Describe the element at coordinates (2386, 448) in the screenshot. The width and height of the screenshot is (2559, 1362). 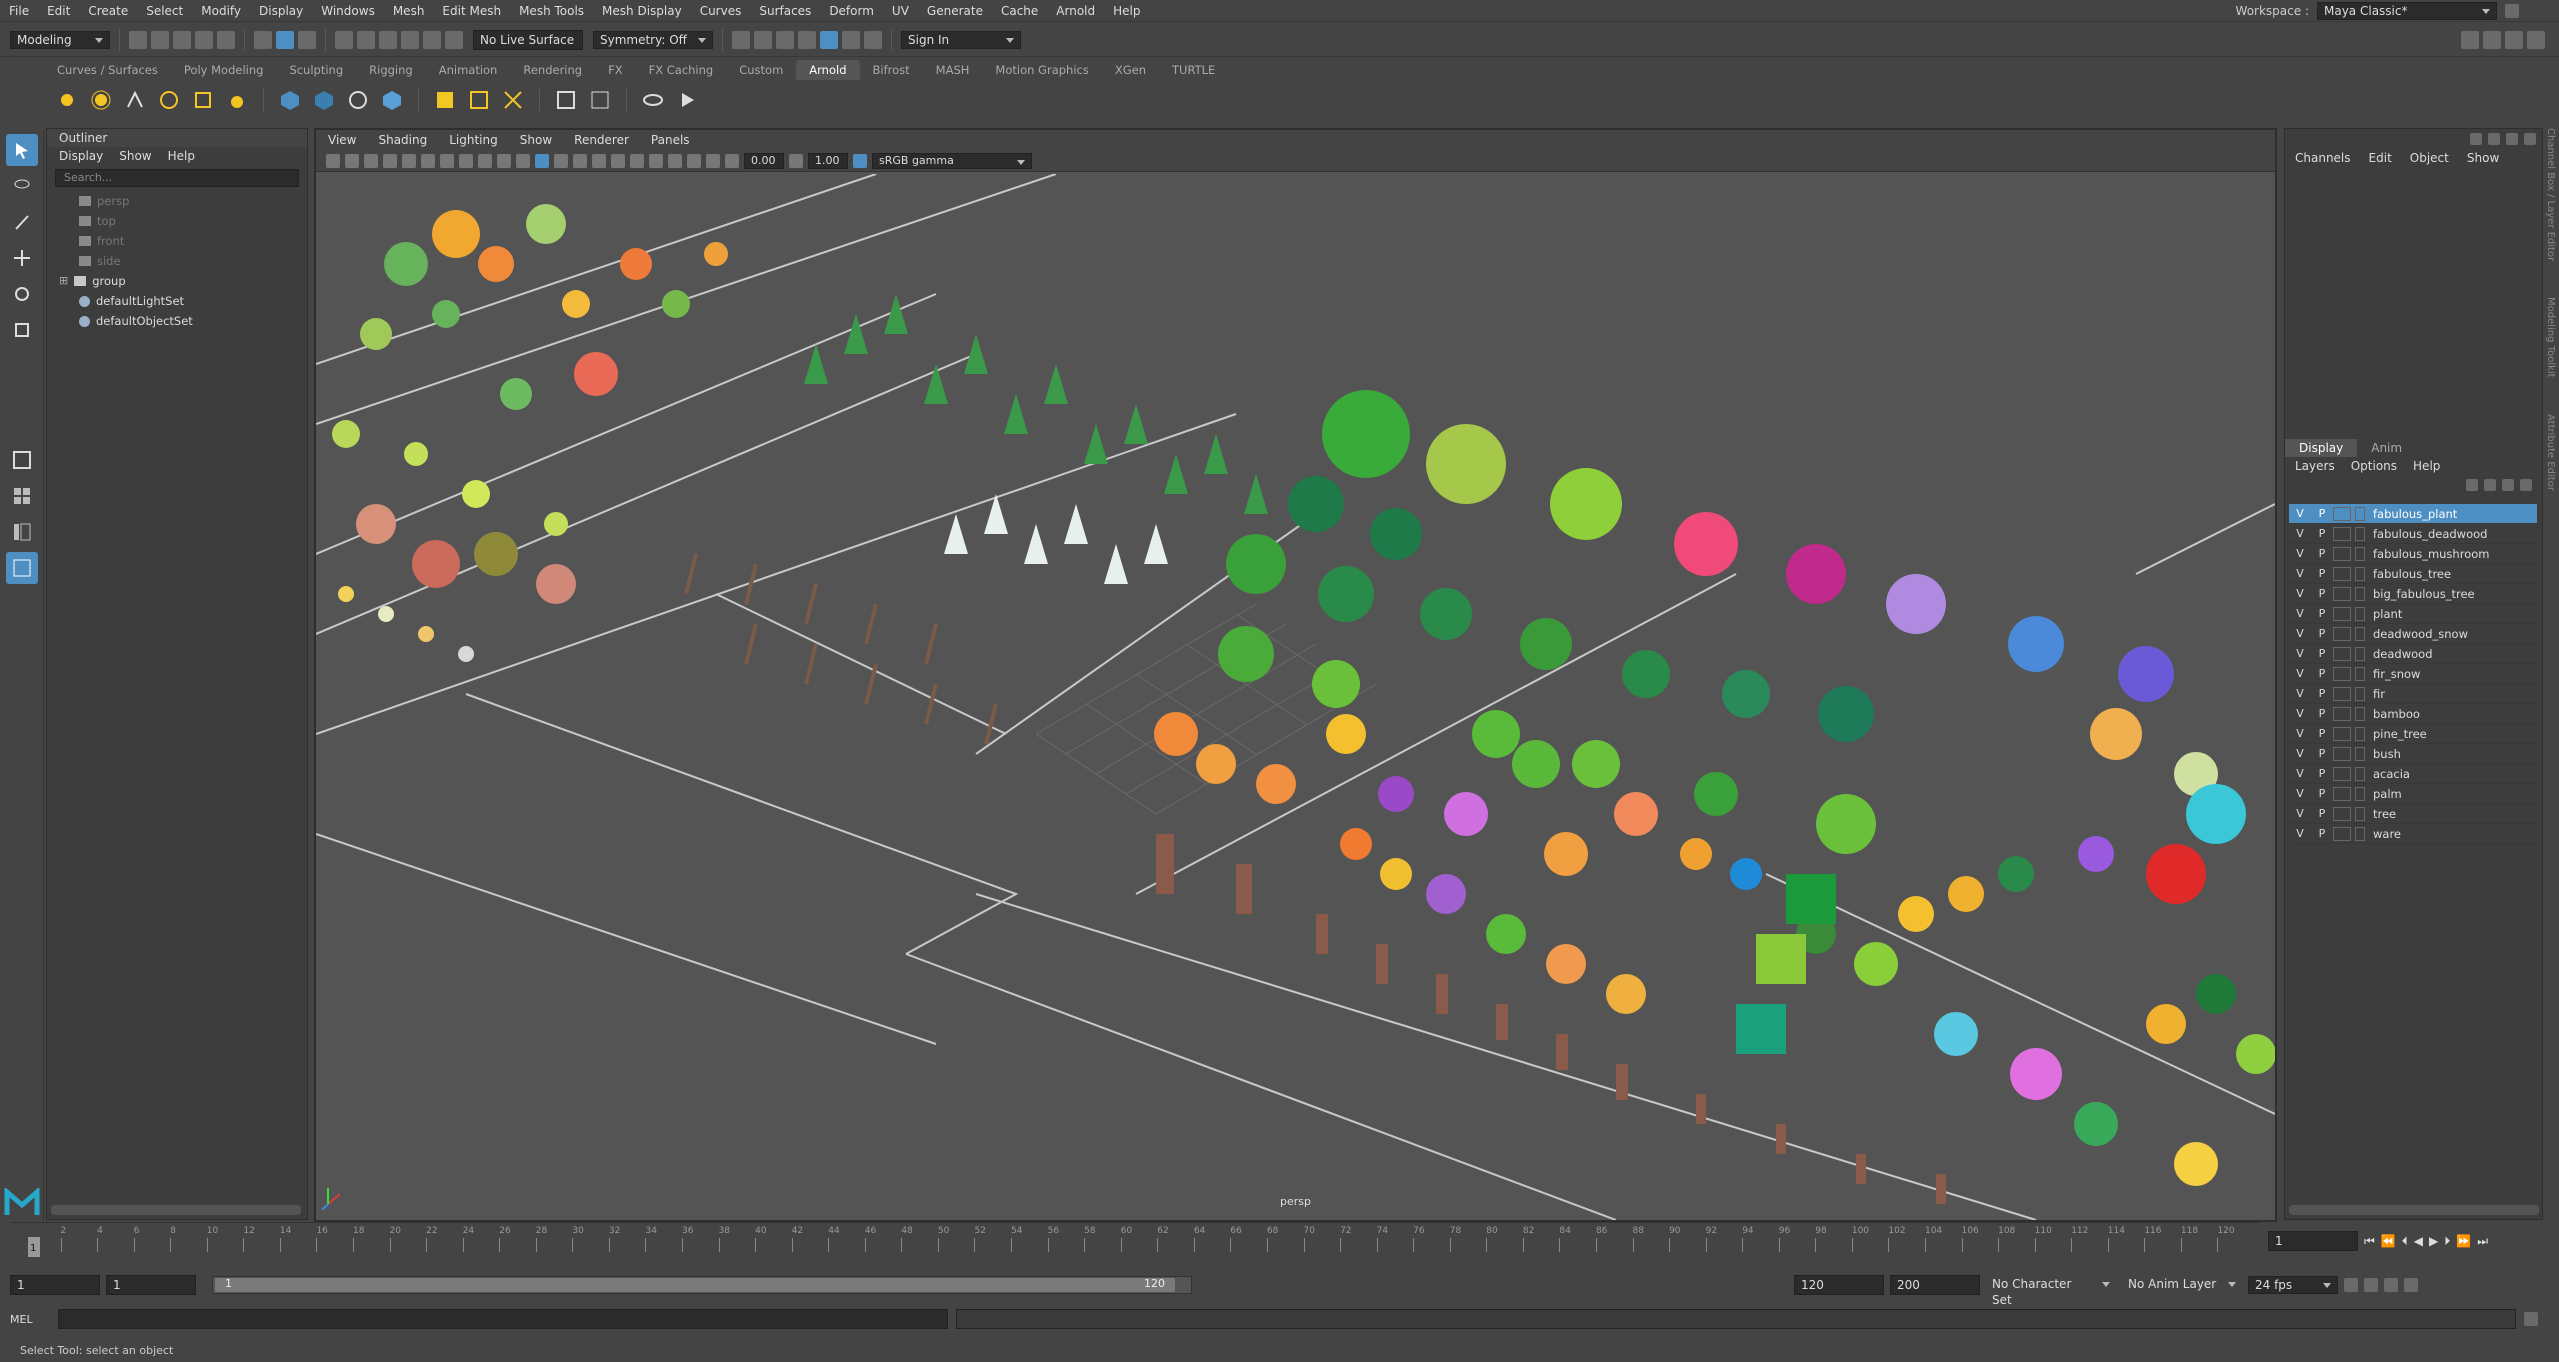
I see `layer-tab-anim: Anim` at that location.